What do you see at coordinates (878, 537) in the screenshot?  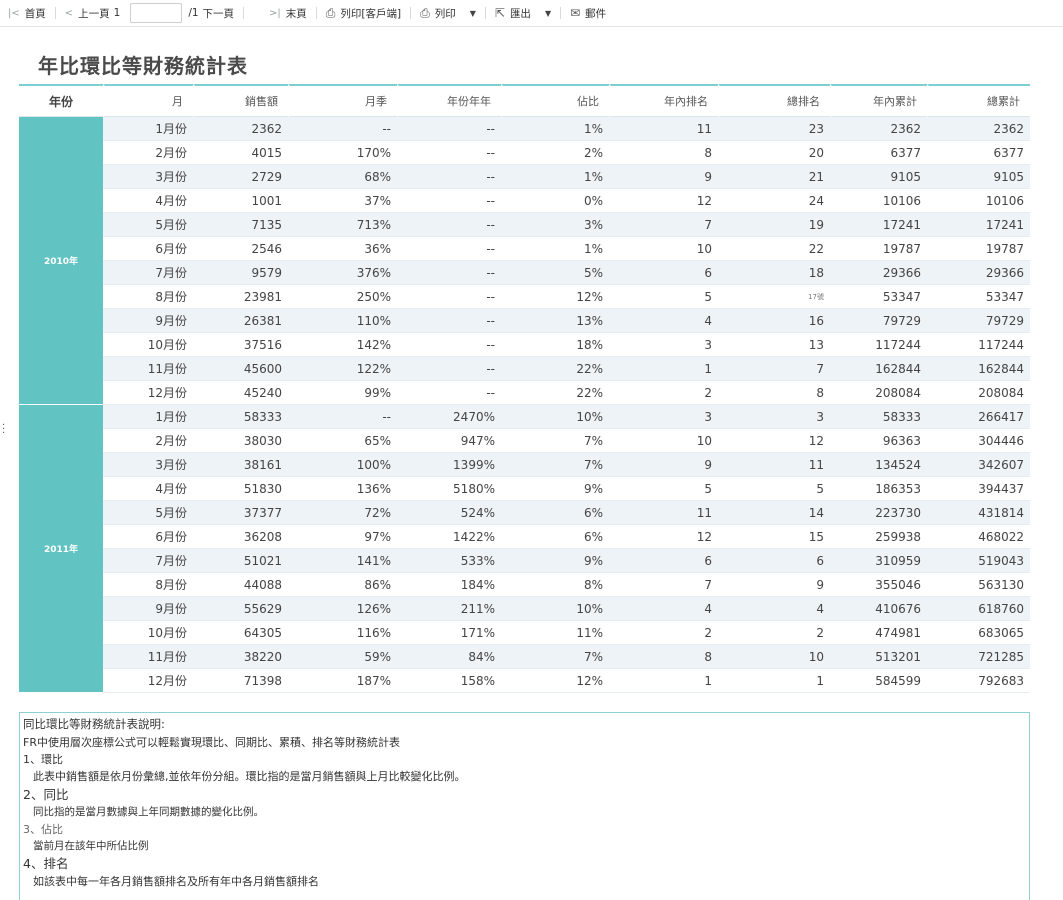 I see `year-cumulative-cell: 259938` at bounding box center [878, 537].